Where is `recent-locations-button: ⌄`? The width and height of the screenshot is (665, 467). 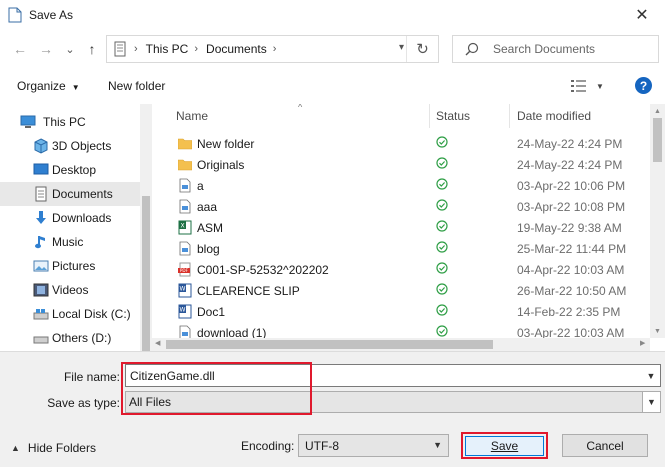
recent-locations-button: ⌄ is located at coordinates (70, 49).